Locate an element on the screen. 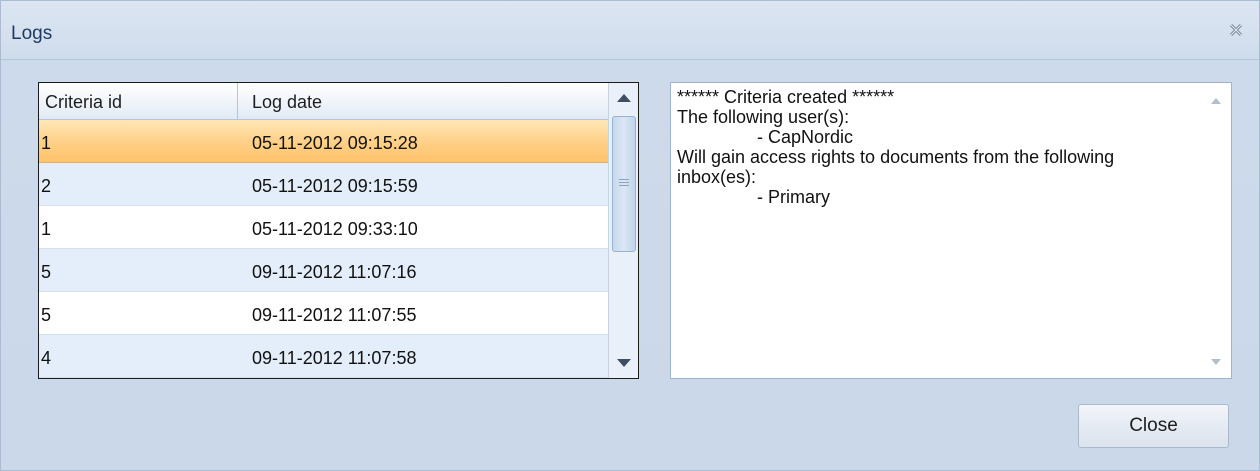  log-date-cell: 09-11-2012 11:07:55 is located at coordinates (334, 315).